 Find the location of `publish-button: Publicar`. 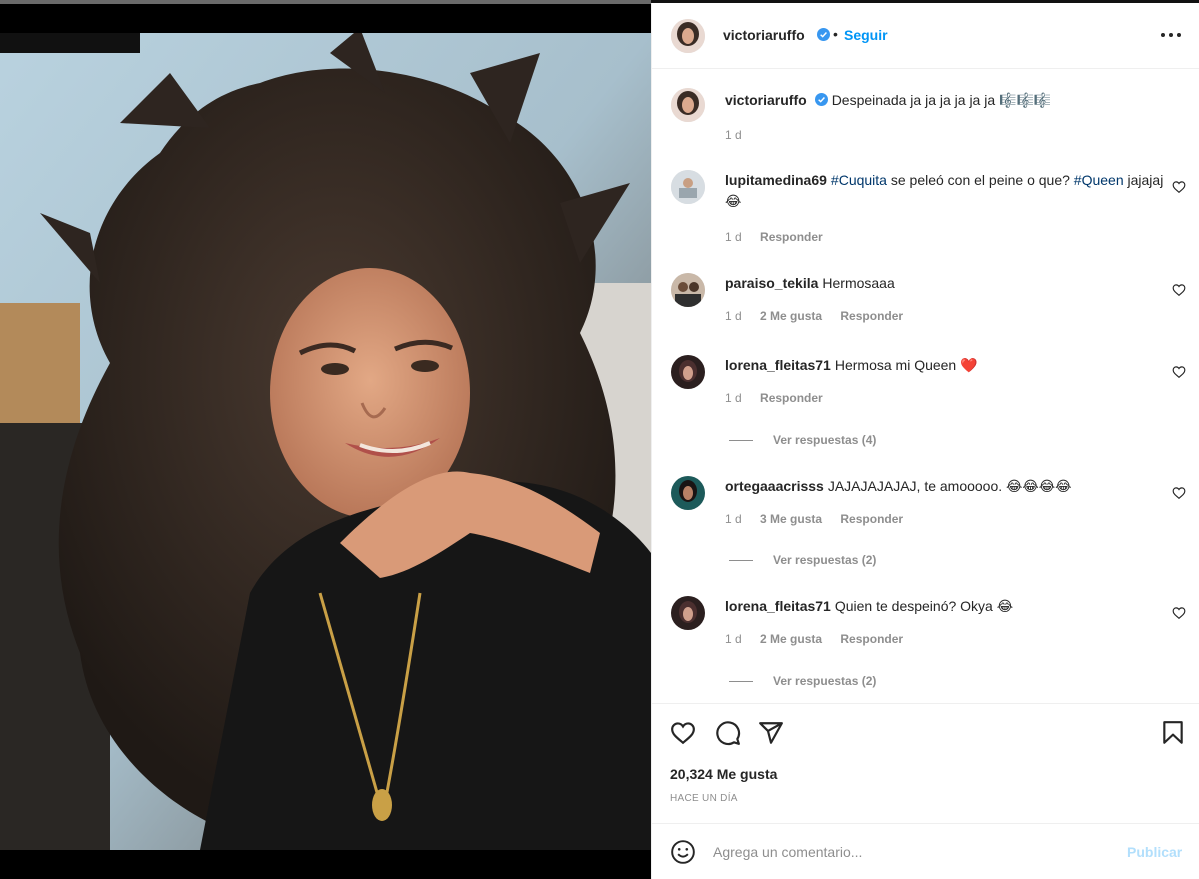

publish-button: Publicar is located at coordinates (1154, 852).